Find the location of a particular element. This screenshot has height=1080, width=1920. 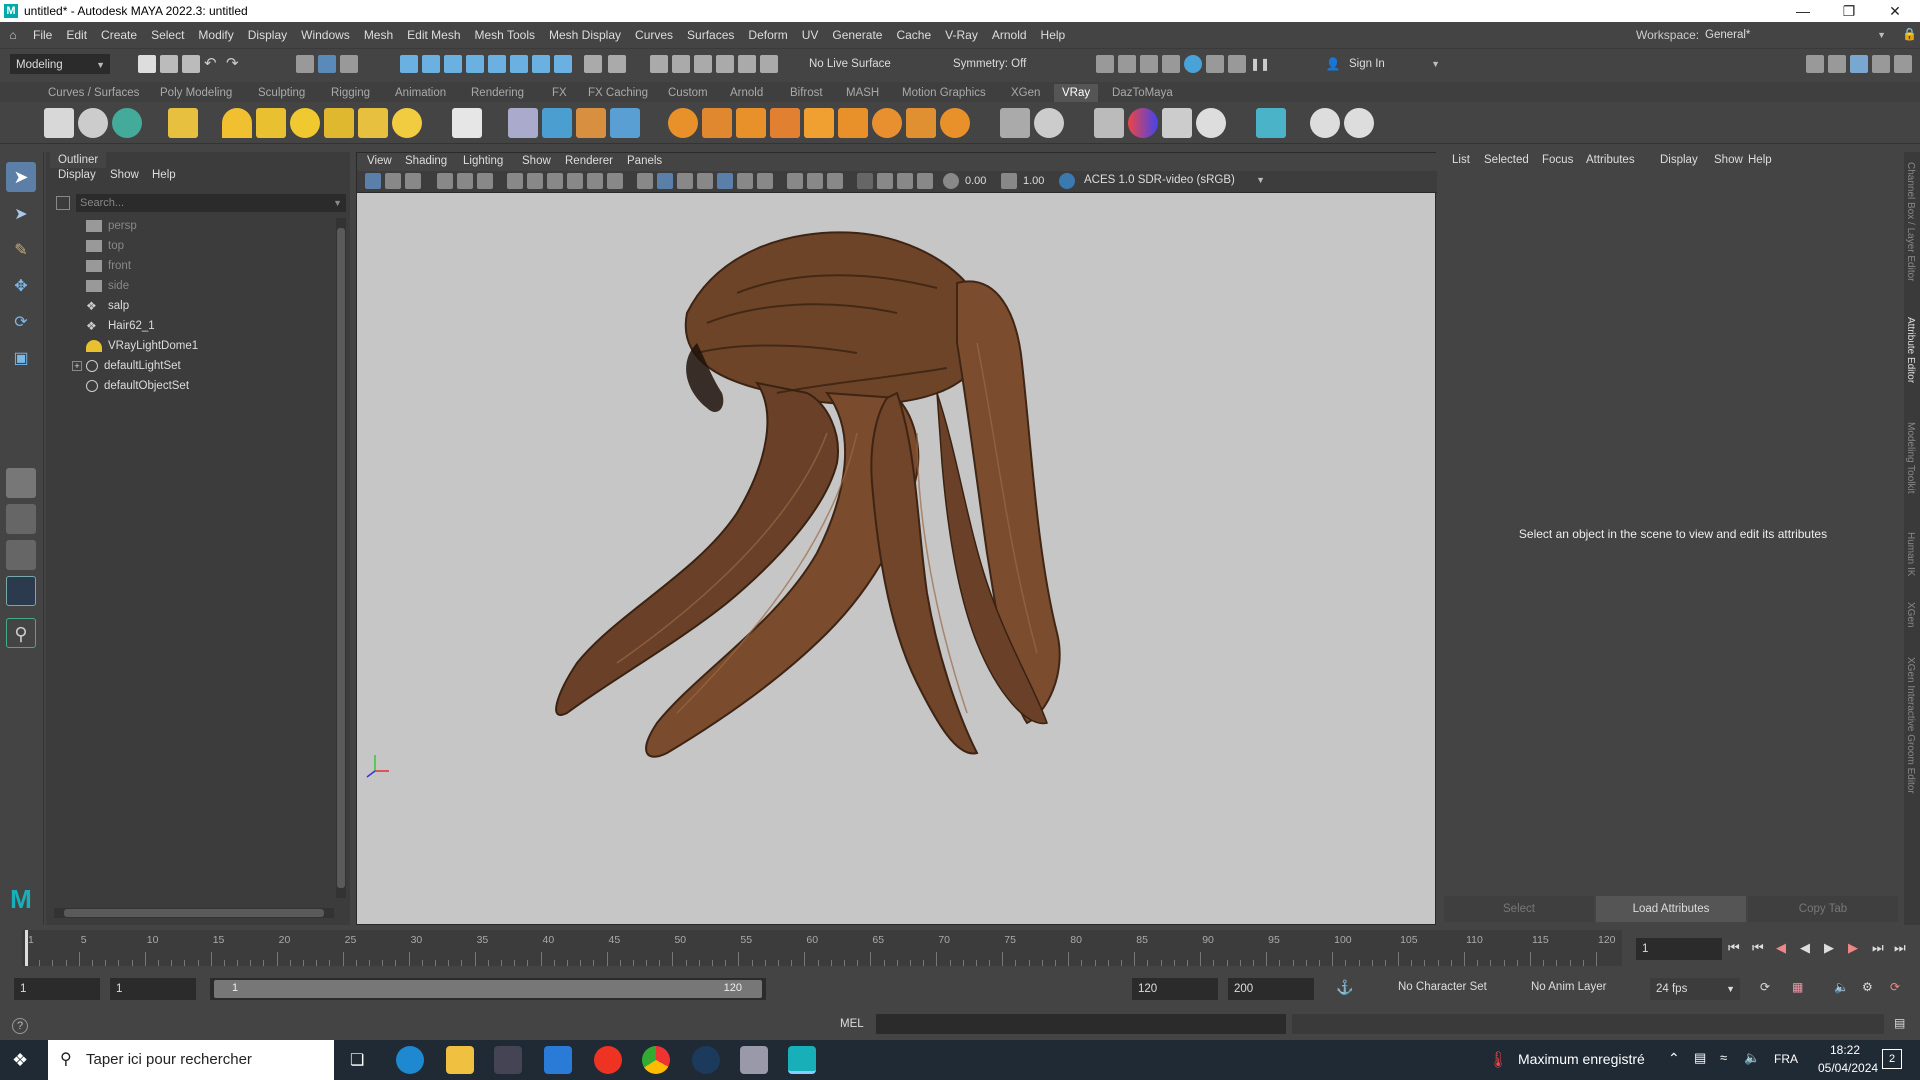

rotate-tool-icon: ⟳ is located at coordinates (21, 323).